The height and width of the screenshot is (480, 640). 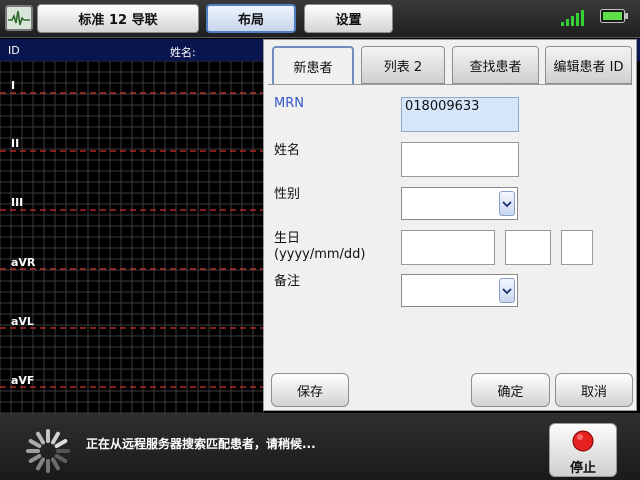 I want to click on battery-icon, so click(x=614, y=16).